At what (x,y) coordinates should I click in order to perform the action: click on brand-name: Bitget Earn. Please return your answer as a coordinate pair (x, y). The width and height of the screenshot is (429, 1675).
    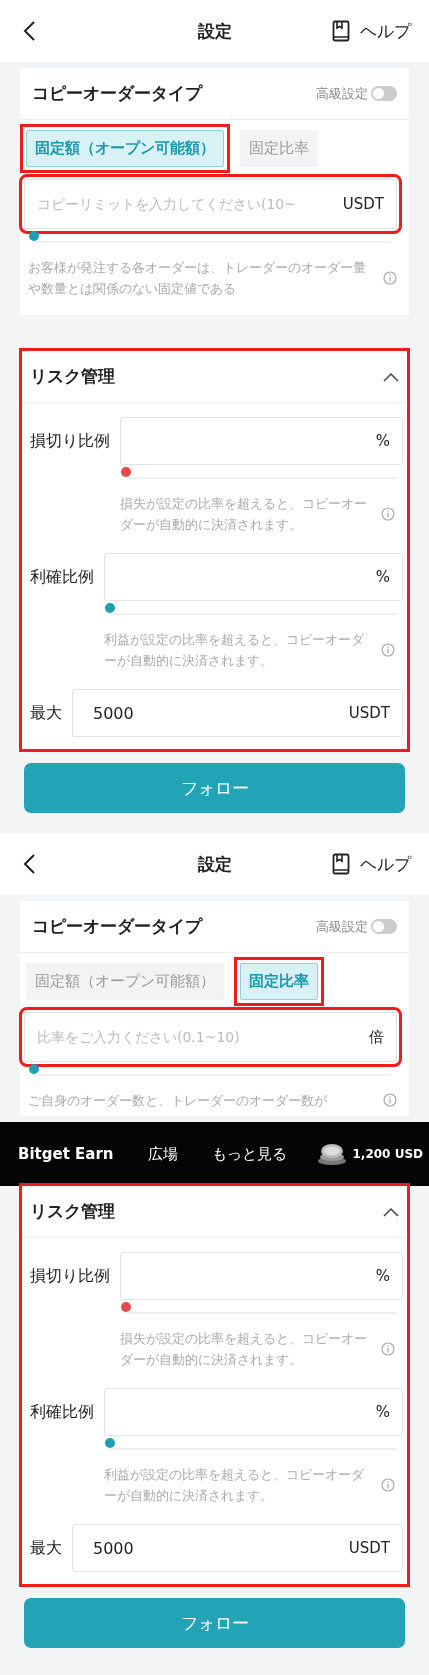
    Looking at the image, I should click on (66, 1154).